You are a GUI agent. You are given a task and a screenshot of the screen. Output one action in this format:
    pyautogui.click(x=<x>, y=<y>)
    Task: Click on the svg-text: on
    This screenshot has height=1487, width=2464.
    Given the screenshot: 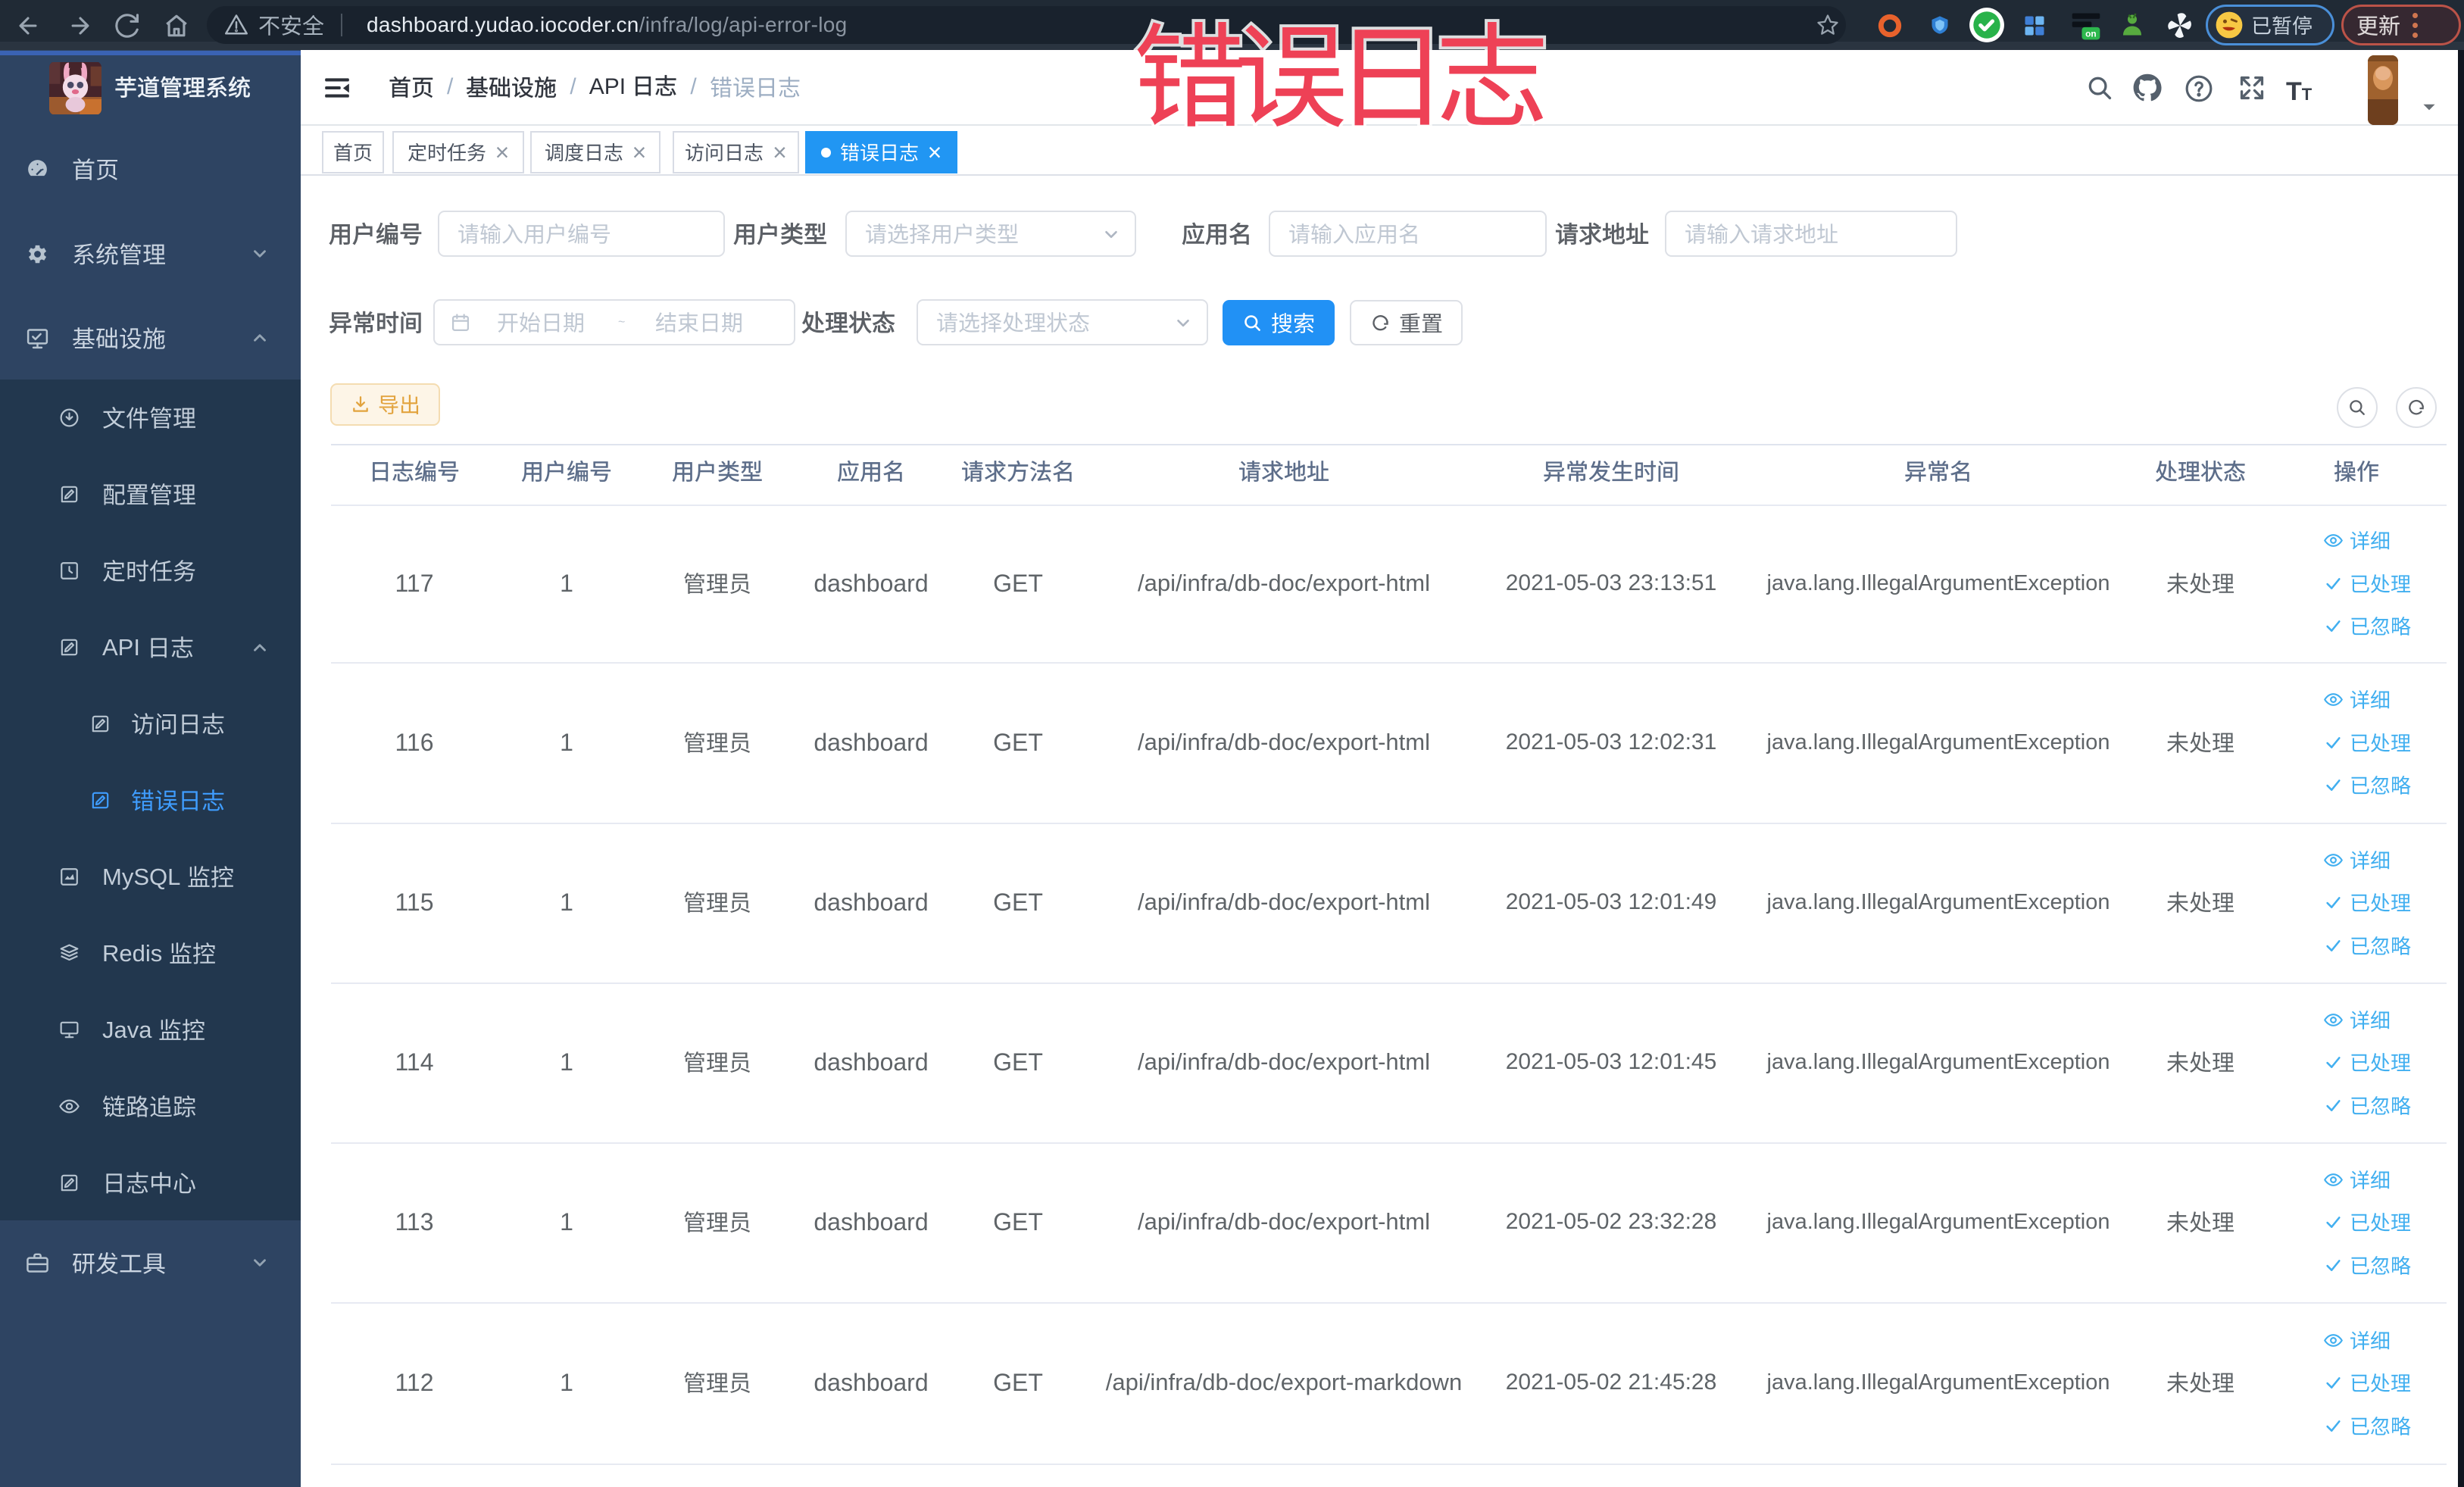 What is the action you would take?
    pyautogui.click(x=2091, y=34)
    